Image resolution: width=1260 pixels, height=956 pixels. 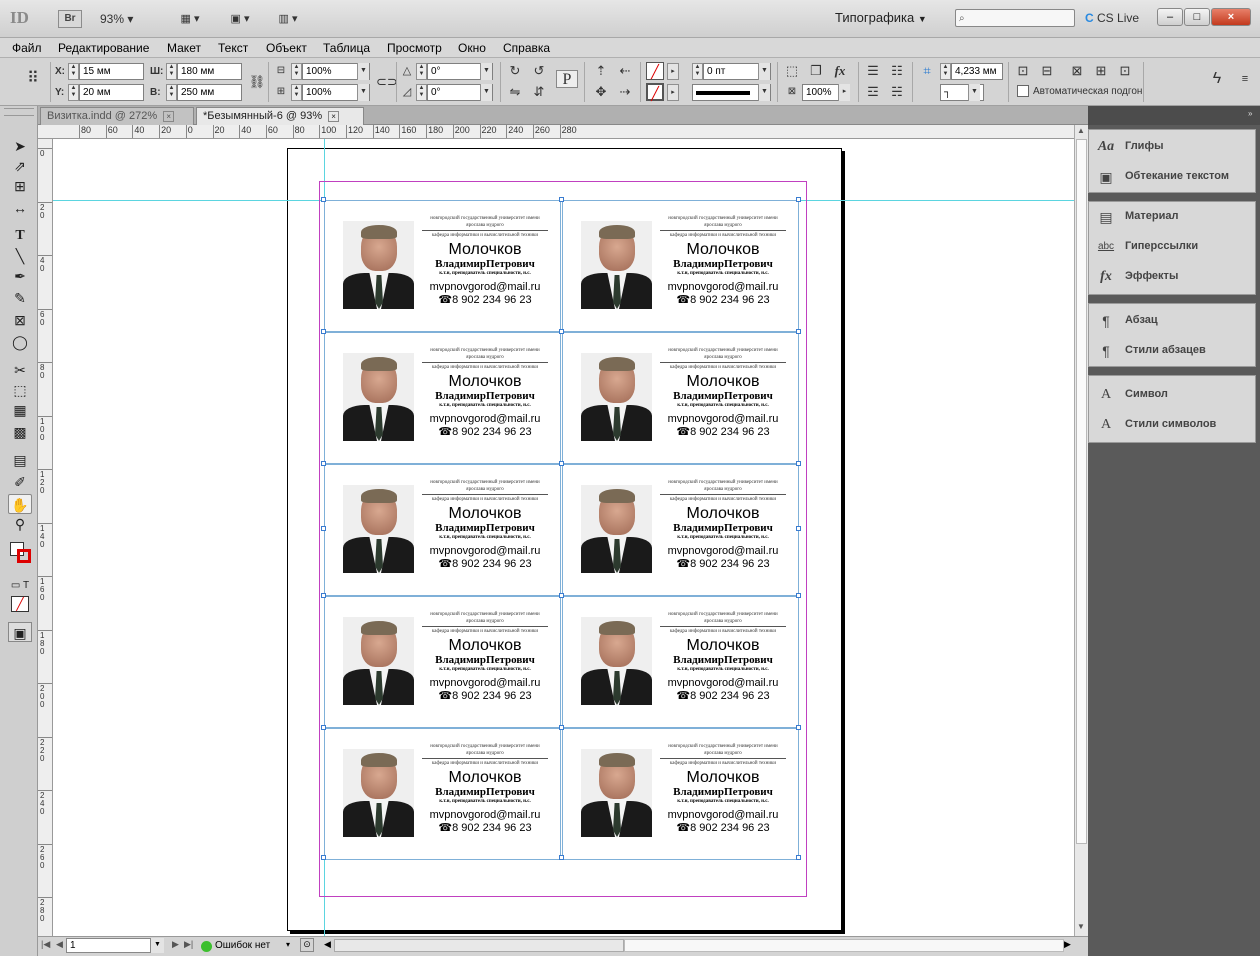 I want to click on center-content-icon: ⊡, so click(x=1125, y=71).